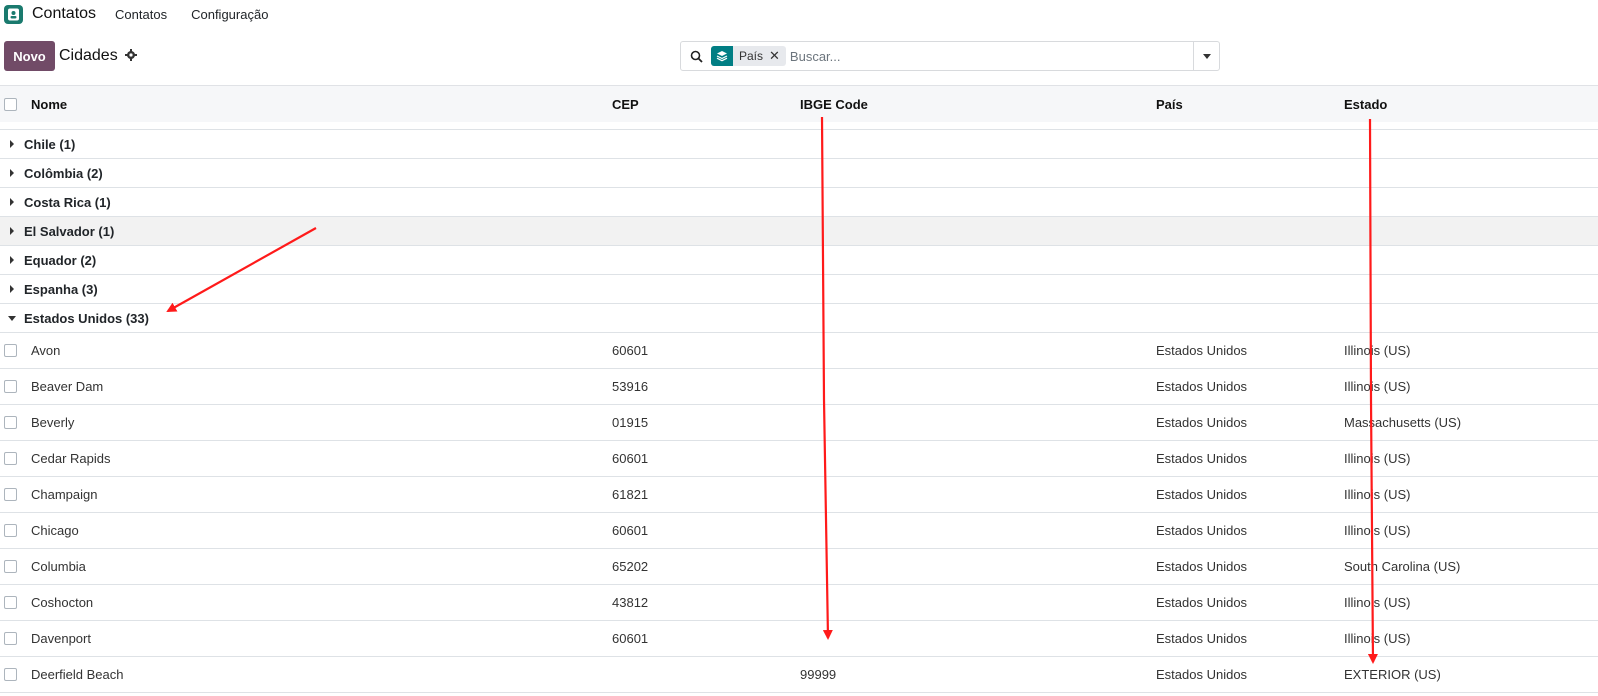 This screenshot has height=696, width=1598. Describe the element at coordinates (229, 14) in the screenshot. I see `nav-item-configuracao: Configuração` at that location.